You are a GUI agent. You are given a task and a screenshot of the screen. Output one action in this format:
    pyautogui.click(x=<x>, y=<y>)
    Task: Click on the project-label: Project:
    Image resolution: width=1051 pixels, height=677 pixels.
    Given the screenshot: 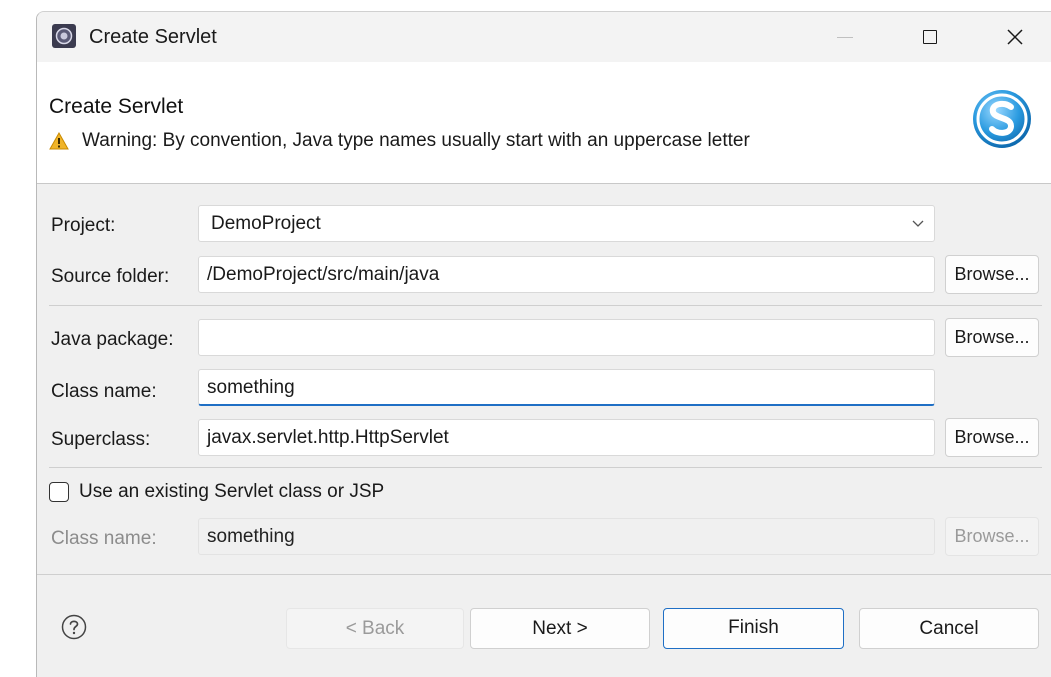 What is the action you would take?
    pyautogui.click(x=83, y=225)
    